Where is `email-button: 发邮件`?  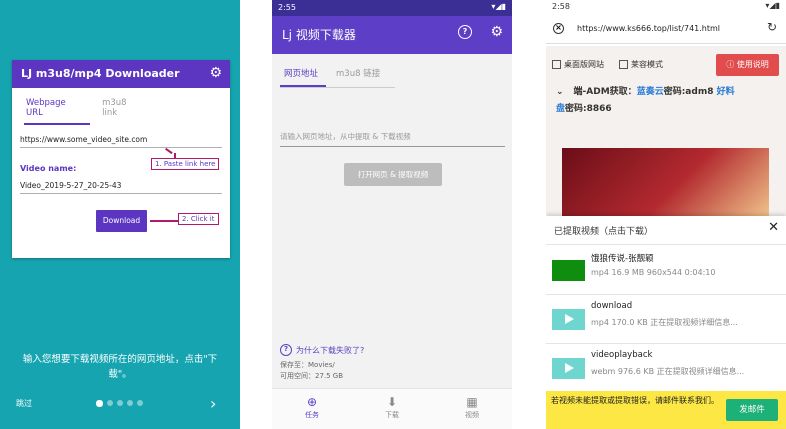 email-button: 发邮件 is located at coordinates (752, 410).